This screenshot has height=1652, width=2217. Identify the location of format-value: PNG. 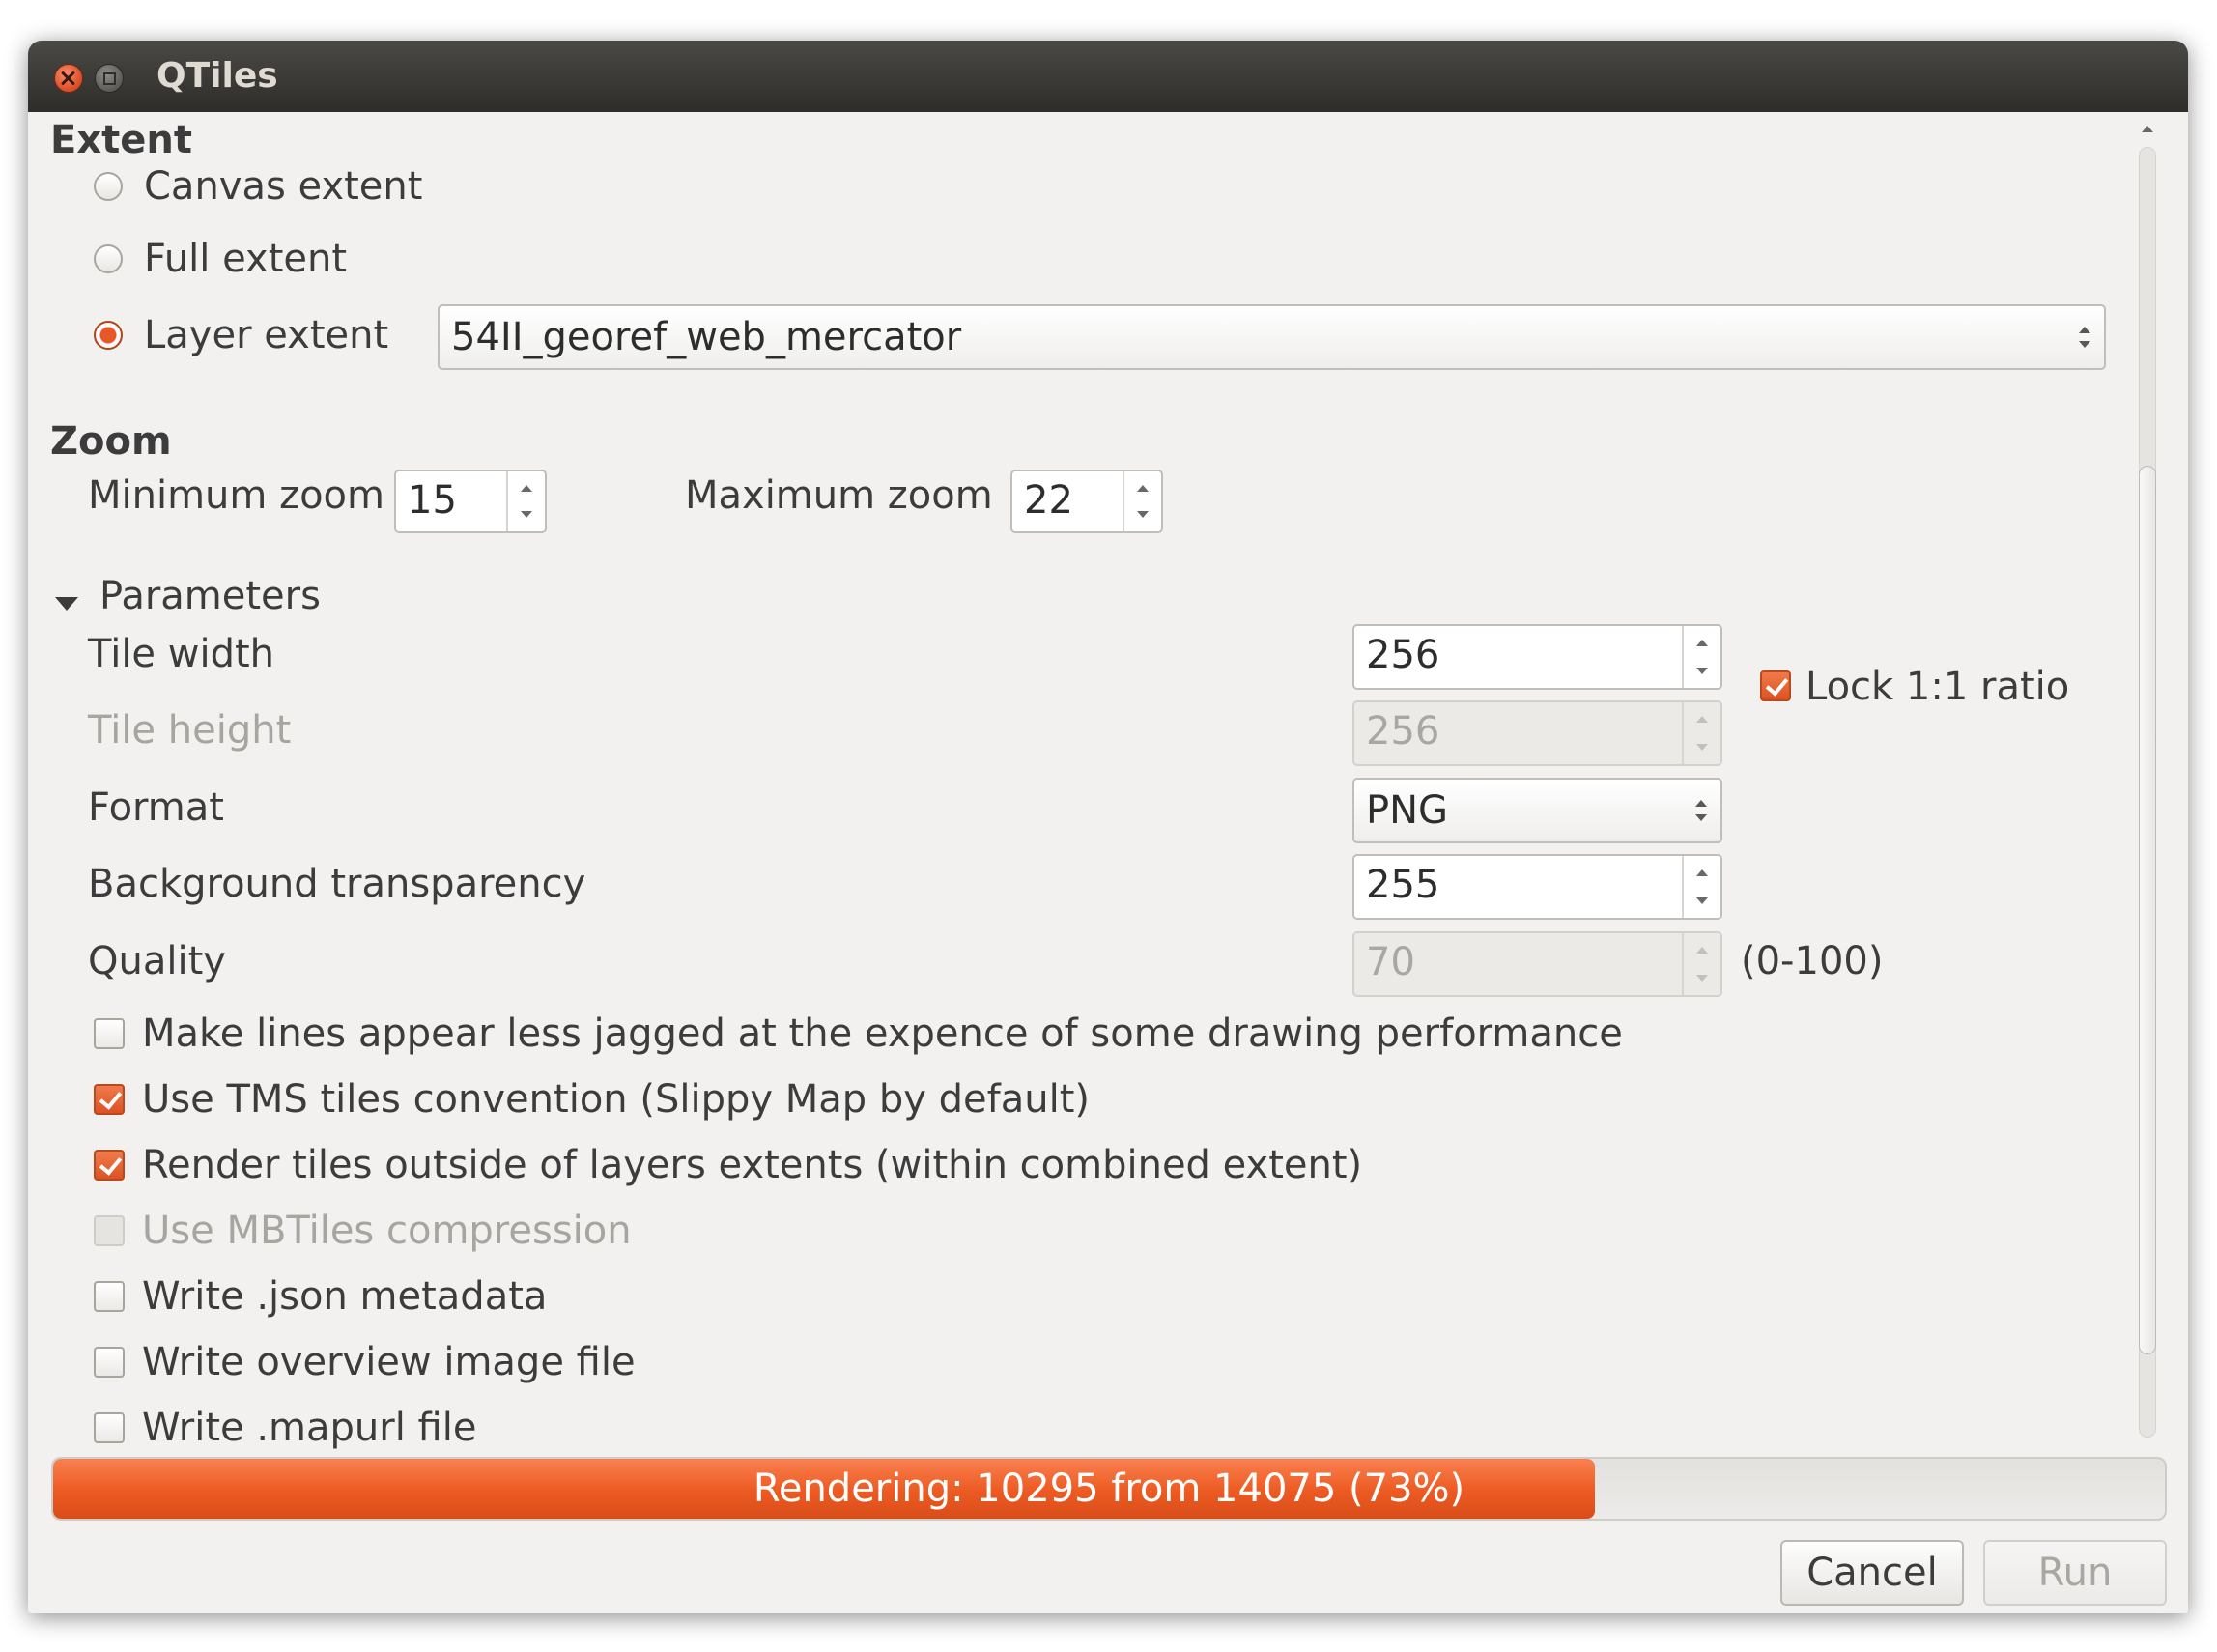
(1407, 810).